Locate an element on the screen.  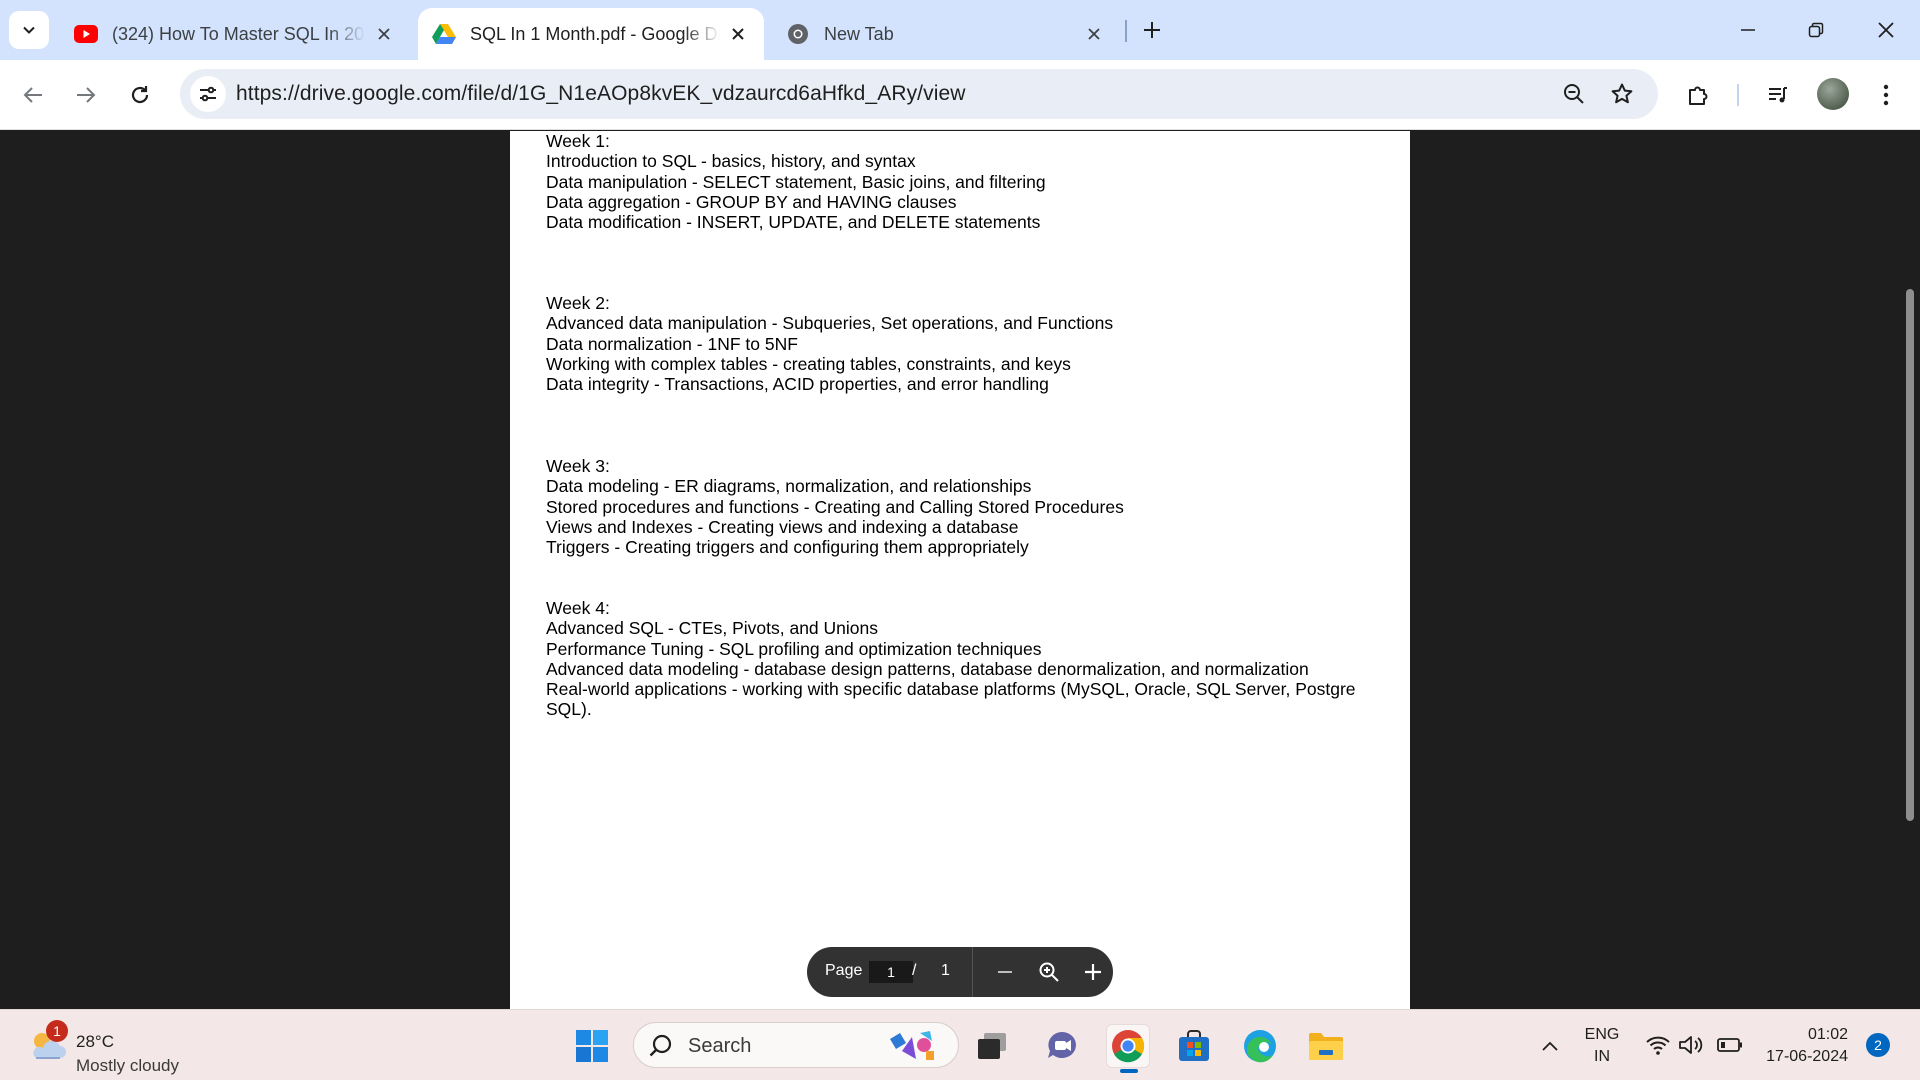
fit-zoom-button is located at coordinates (1049, 972).